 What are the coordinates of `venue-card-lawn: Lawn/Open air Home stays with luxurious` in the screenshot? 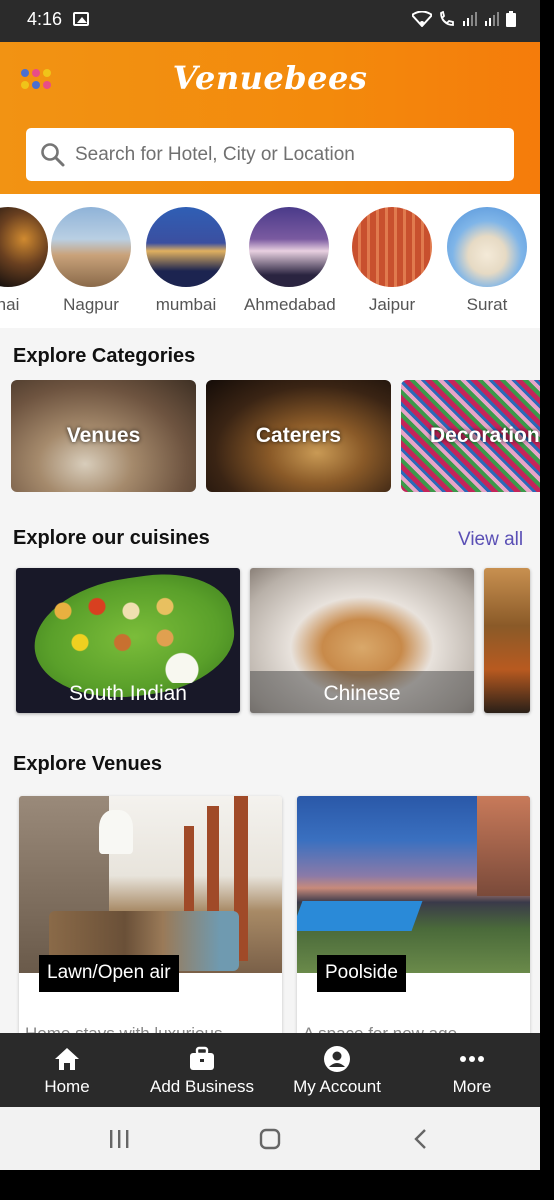 It's located at (150, 926).